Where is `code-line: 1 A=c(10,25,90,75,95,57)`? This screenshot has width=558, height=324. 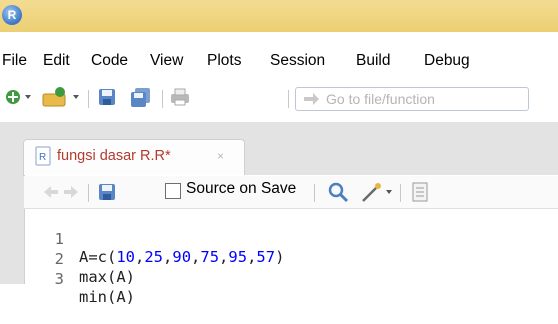
code-line: 1 A=c(10,25,90,75,95,57) is located at coordinates (154, 239).